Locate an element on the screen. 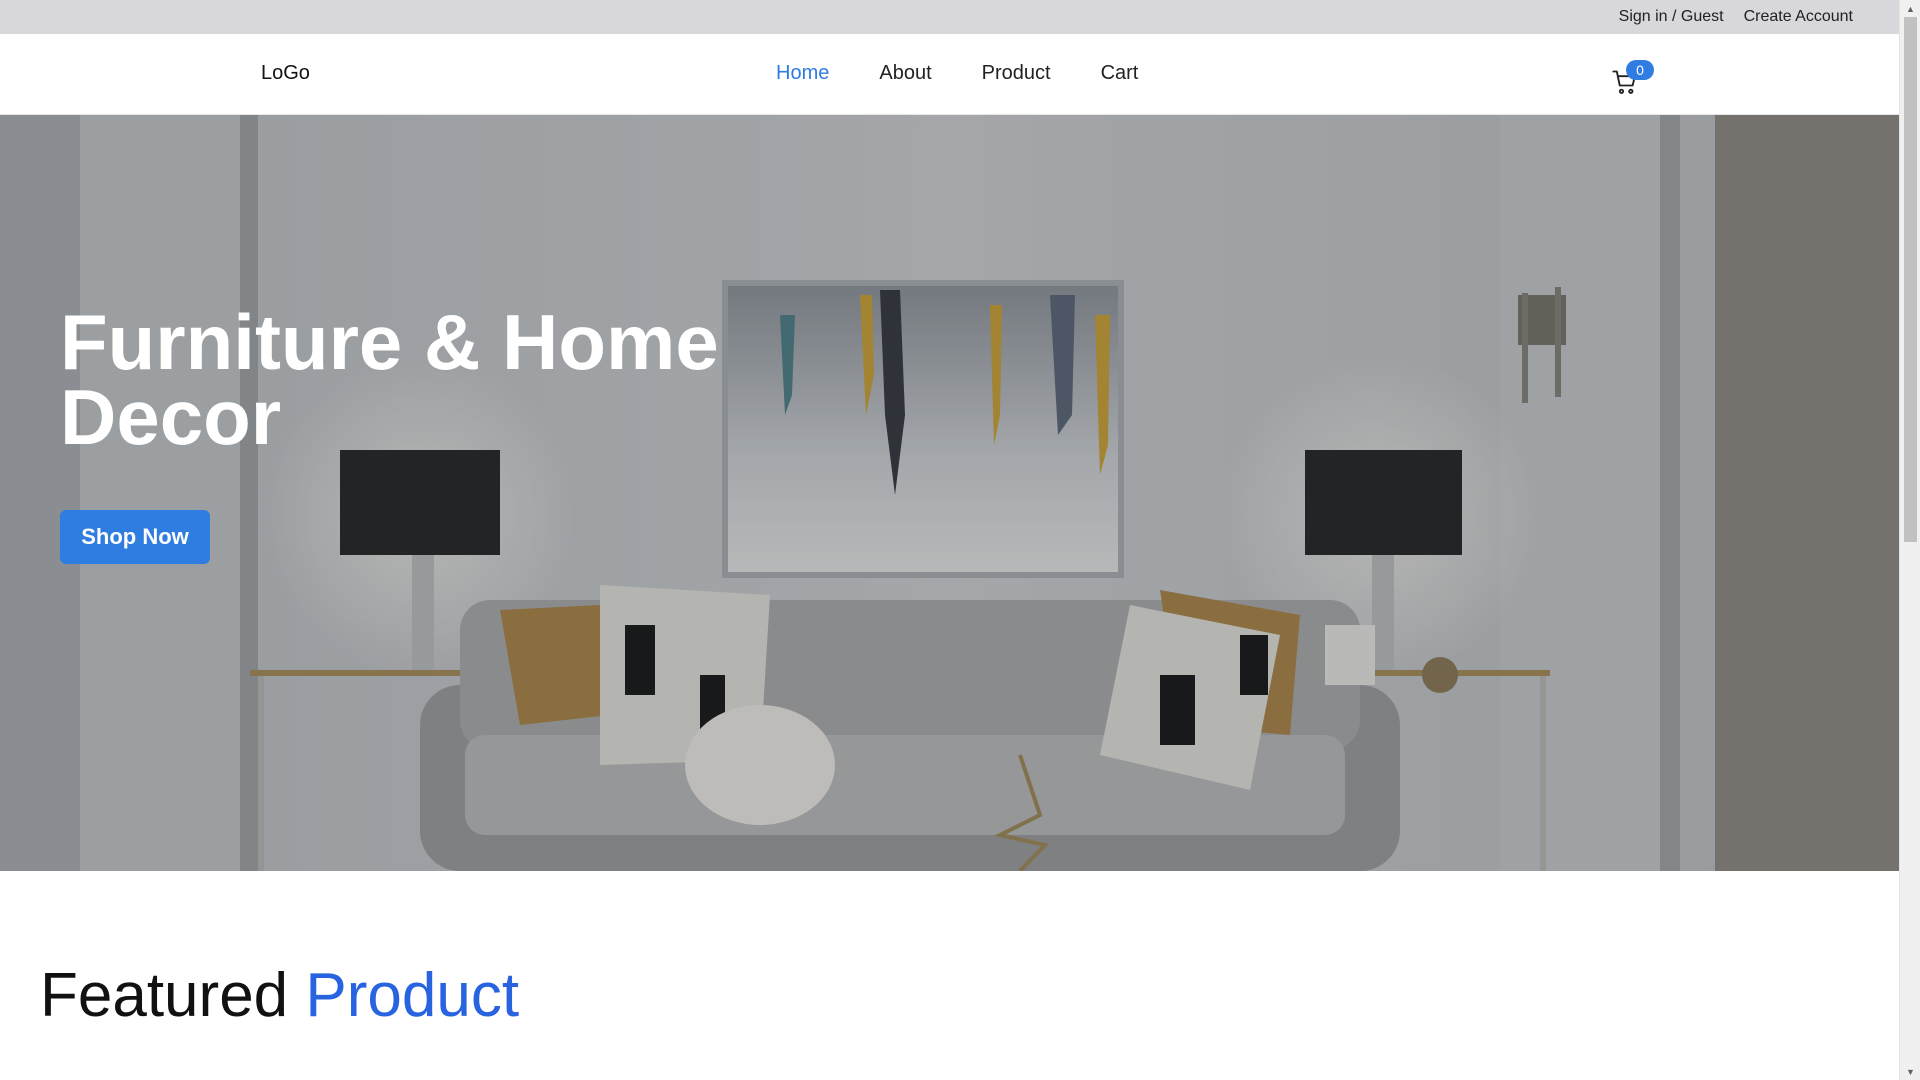 This screenshot has height=1080, width=1920. nav-link-product: Product is located at coordinates (1016, 73).